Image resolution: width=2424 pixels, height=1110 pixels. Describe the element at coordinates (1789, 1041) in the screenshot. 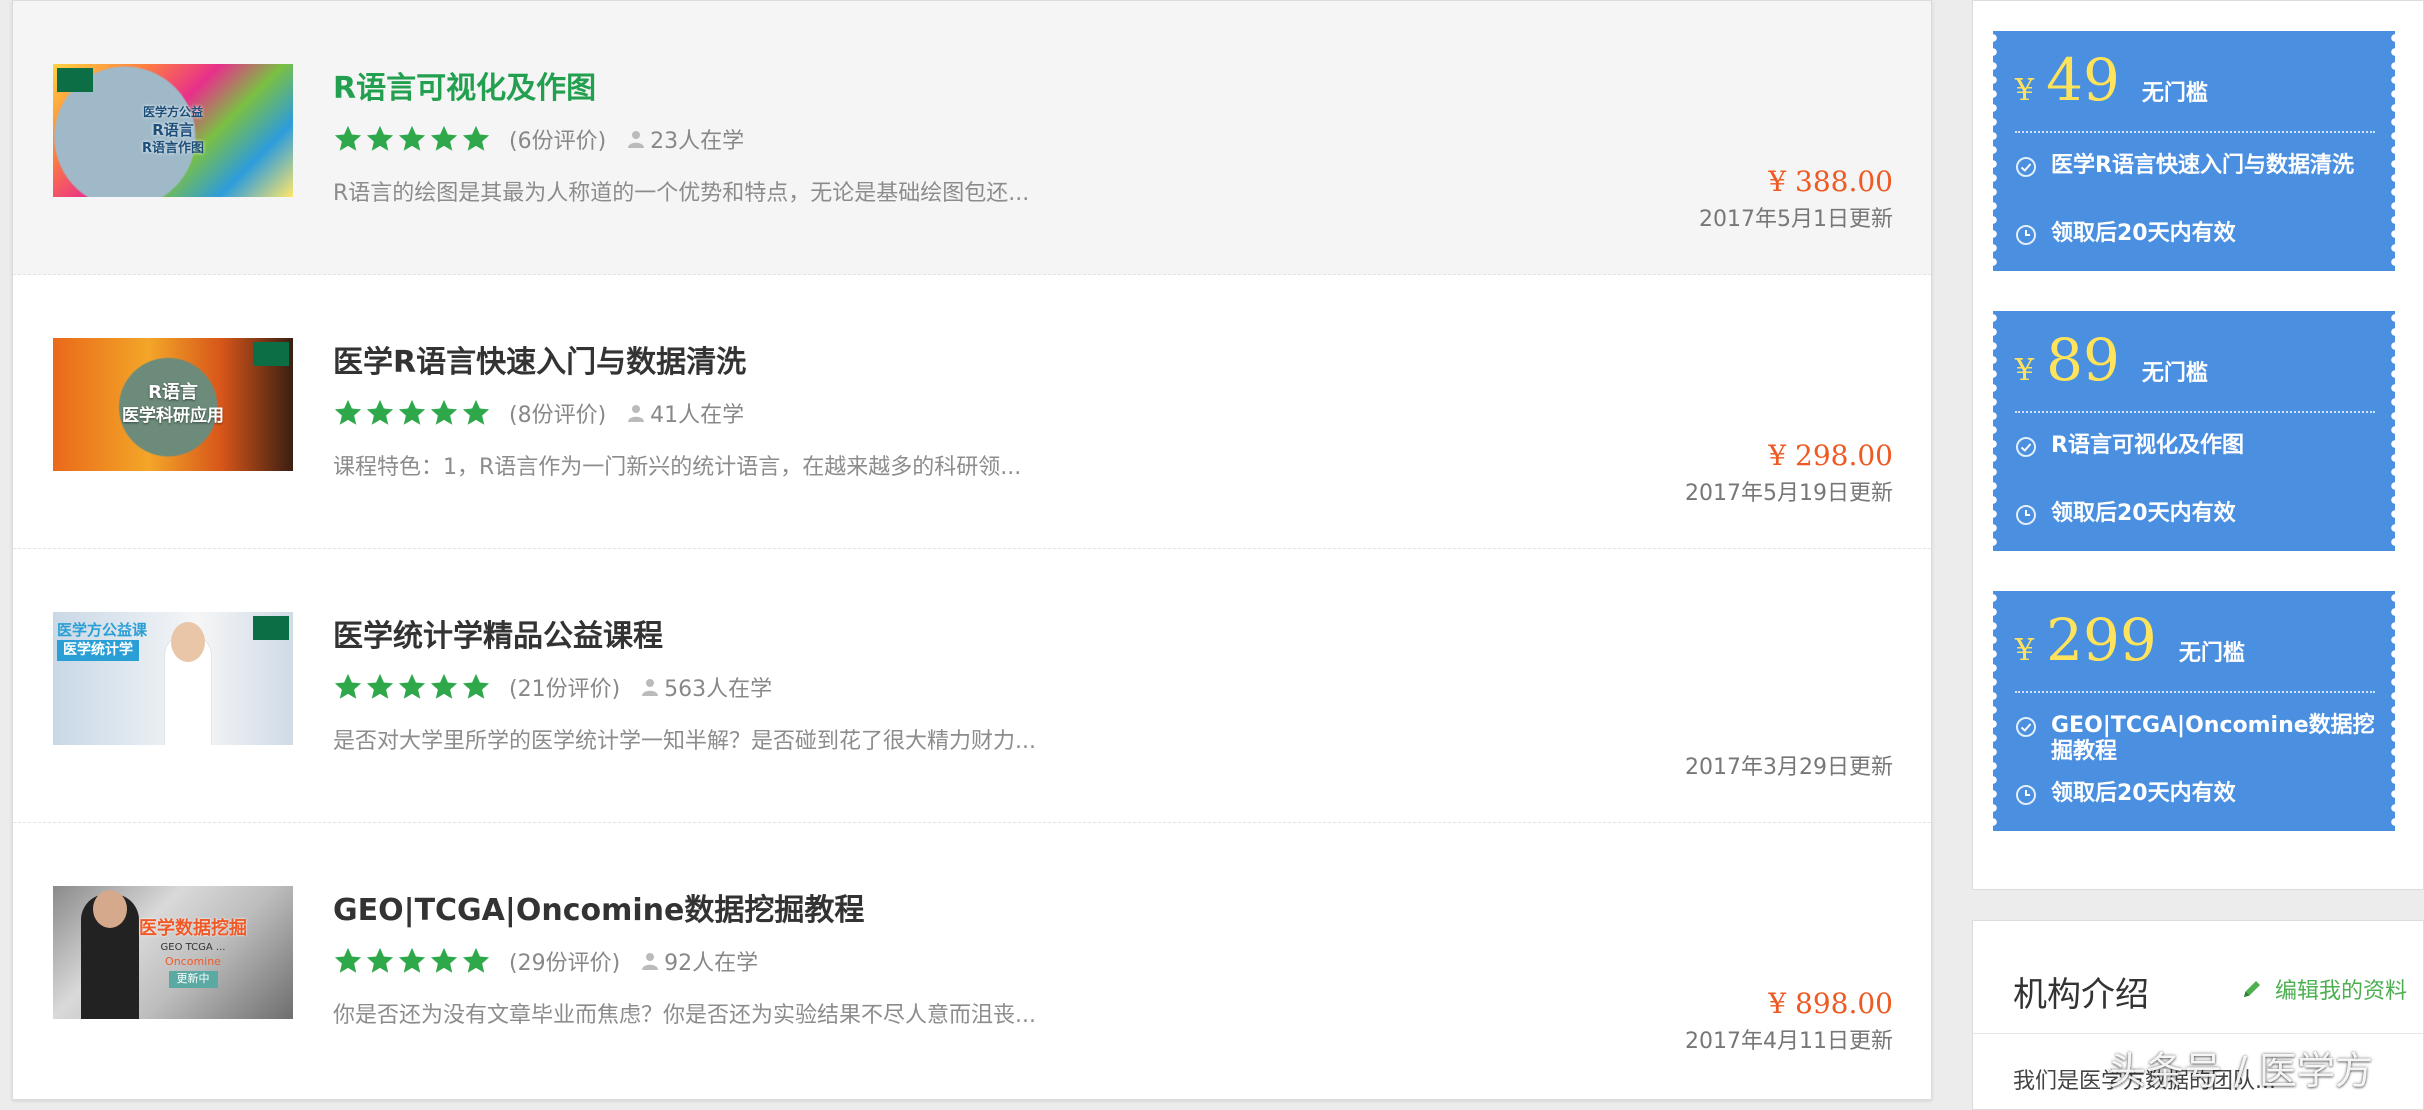

I see `update-date: 2017年4月11日更新` at that location.